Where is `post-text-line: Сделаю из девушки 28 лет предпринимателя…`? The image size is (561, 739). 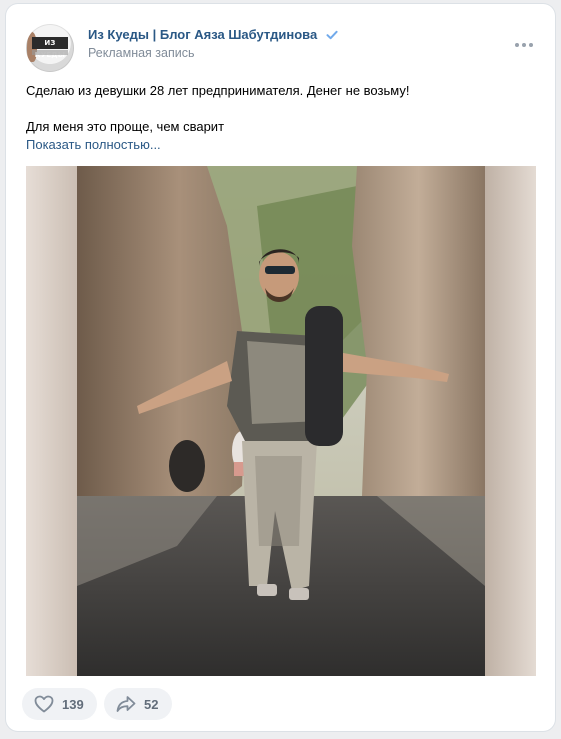
post-text-line: Сделаю из девушки 28 лет предпринимателя… is located at coordinates (218, 90).